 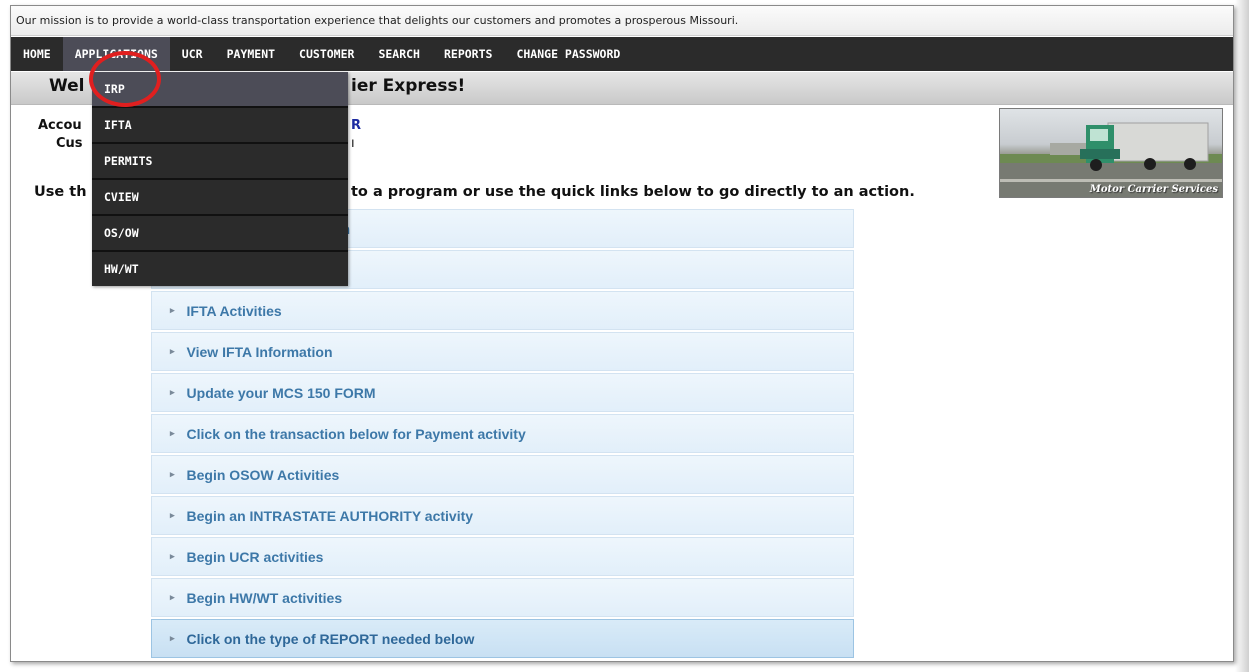 I want to click on customer-value: ı, so click(x=353, y=143).